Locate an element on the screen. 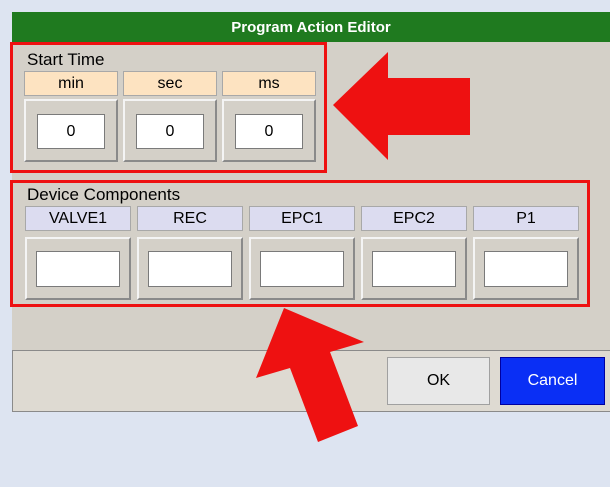 The image size is (610, 487). start-time-header-ms: ms is located at coordinates (269, 83).